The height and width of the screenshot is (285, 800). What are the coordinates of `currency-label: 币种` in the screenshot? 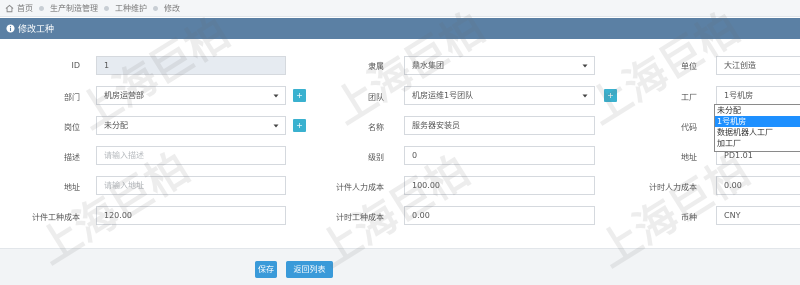 It's located at (689, 217).